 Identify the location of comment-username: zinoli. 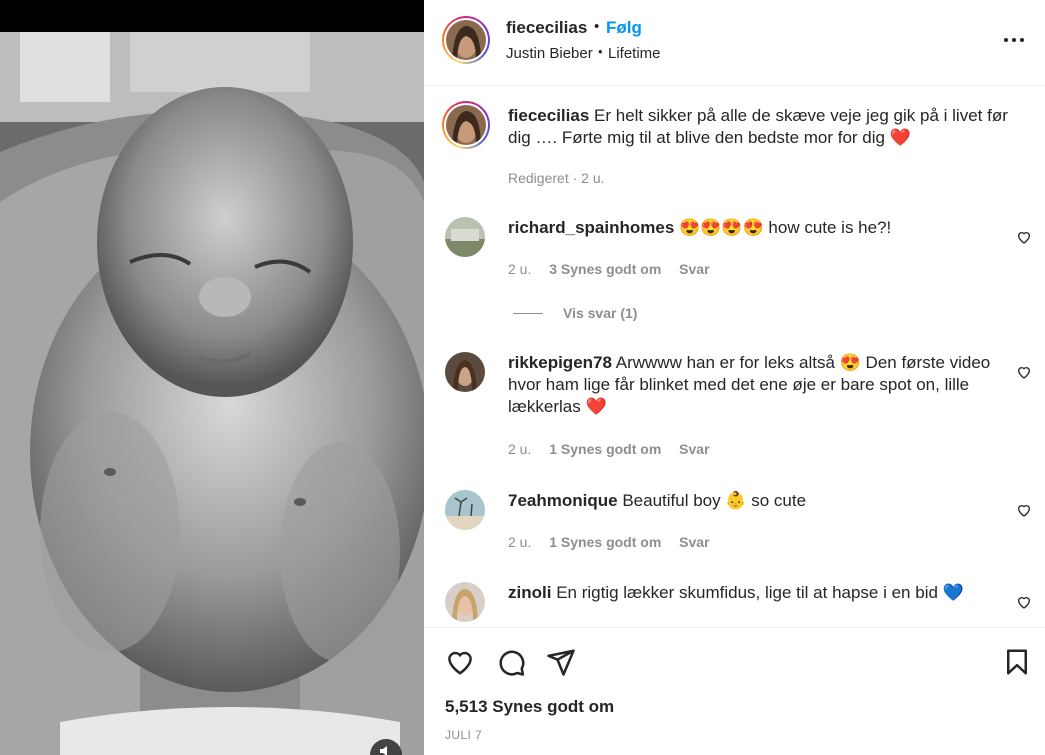
(529, 592).